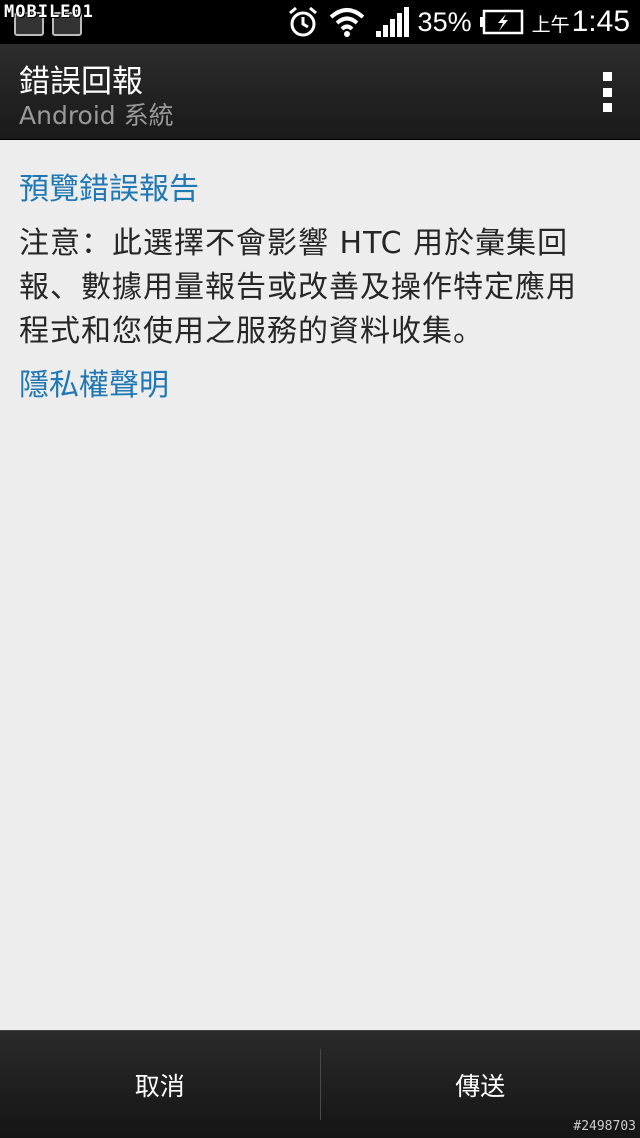 Image resolution: width=640 pixels, height=1138 pixels. I want to click on bottom-button-bar: 取消 傳送, so click(320, 1084).